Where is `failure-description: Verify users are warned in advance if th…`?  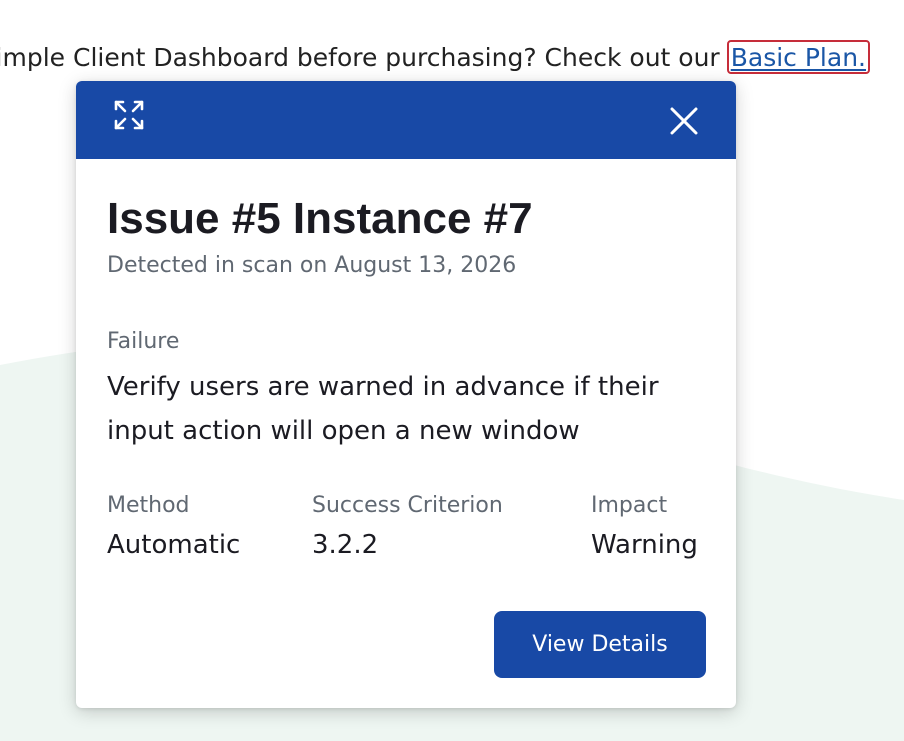
failure-description: Verify users are warned in advance if th… is located at coordinates (383, 409).